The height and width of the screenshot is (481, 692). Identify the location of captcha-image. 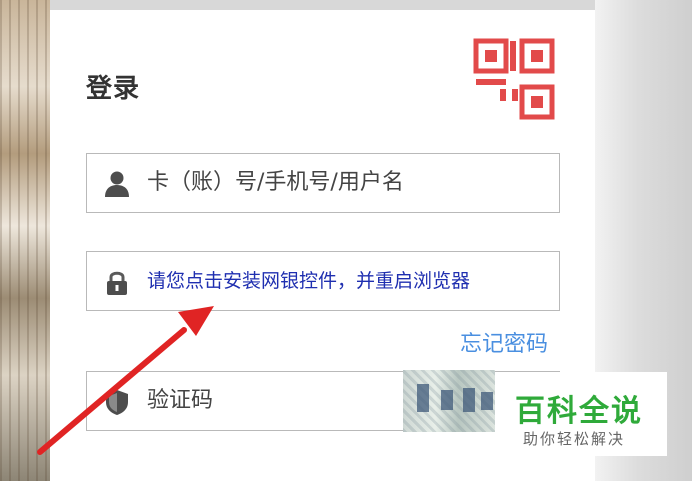
(449, 401).